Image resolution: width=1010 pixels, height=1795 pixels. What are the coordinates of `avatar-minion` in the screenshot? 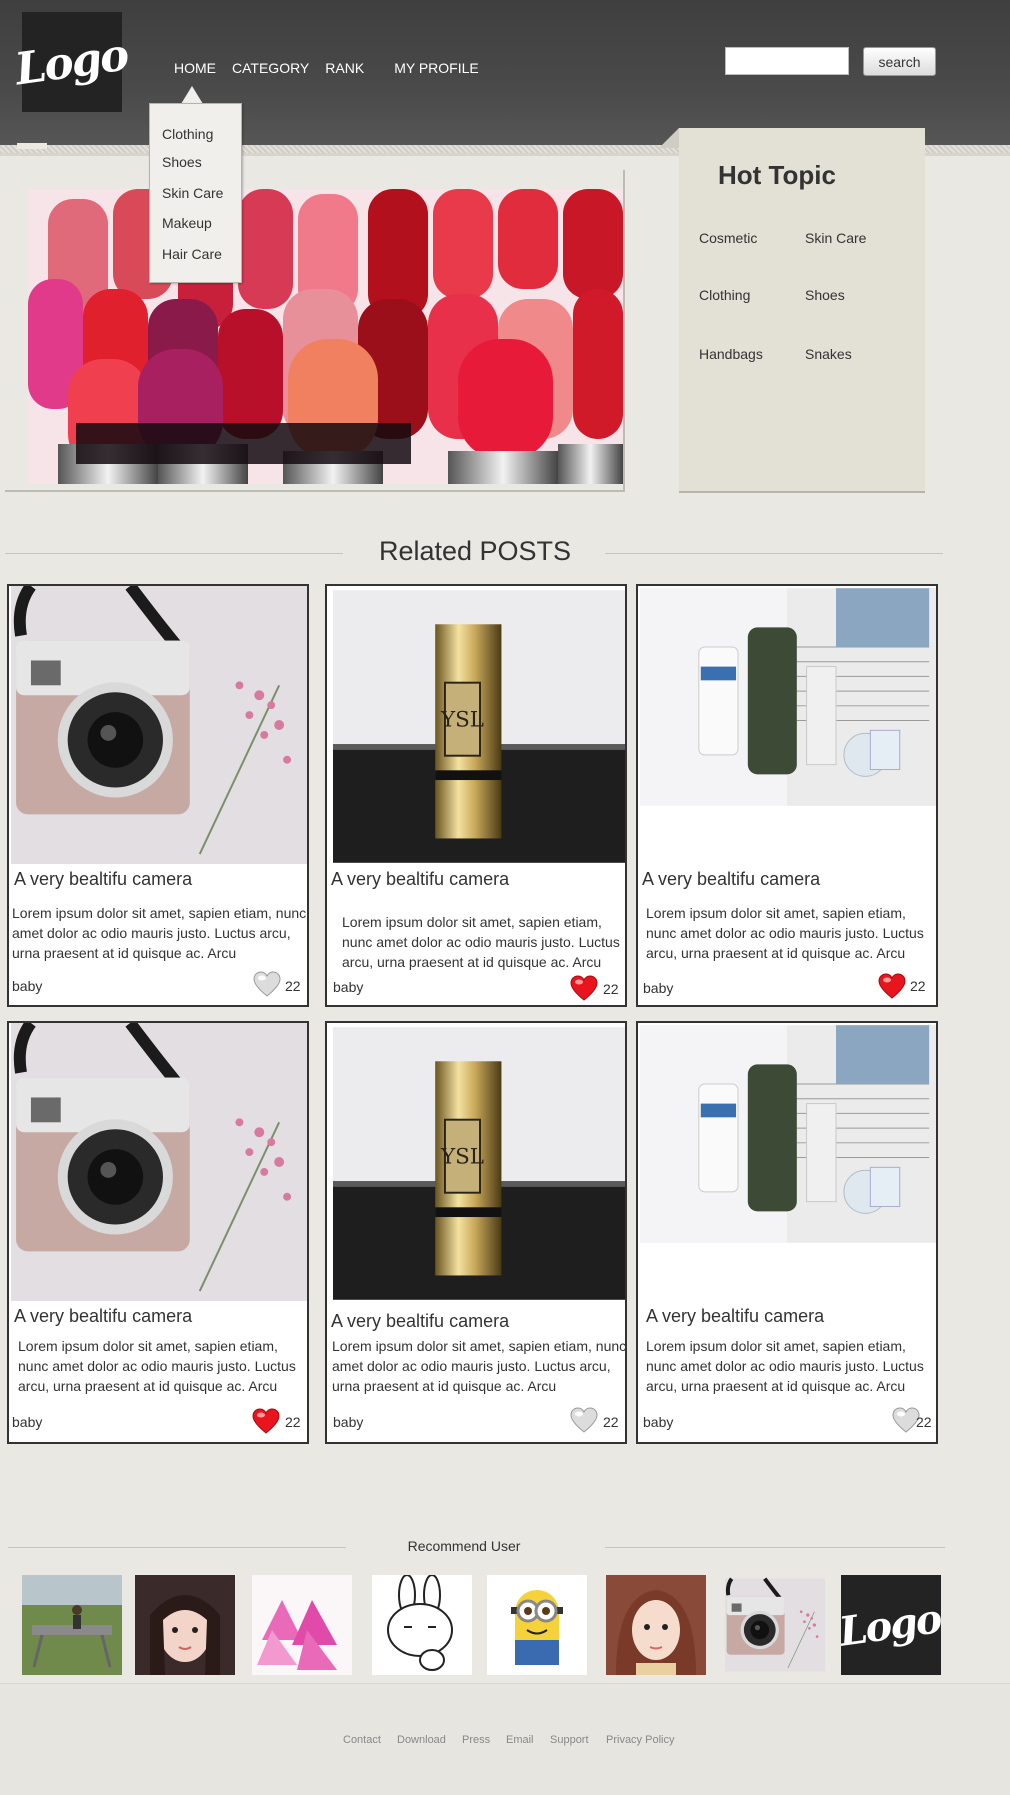 It's located at (537, 1625).